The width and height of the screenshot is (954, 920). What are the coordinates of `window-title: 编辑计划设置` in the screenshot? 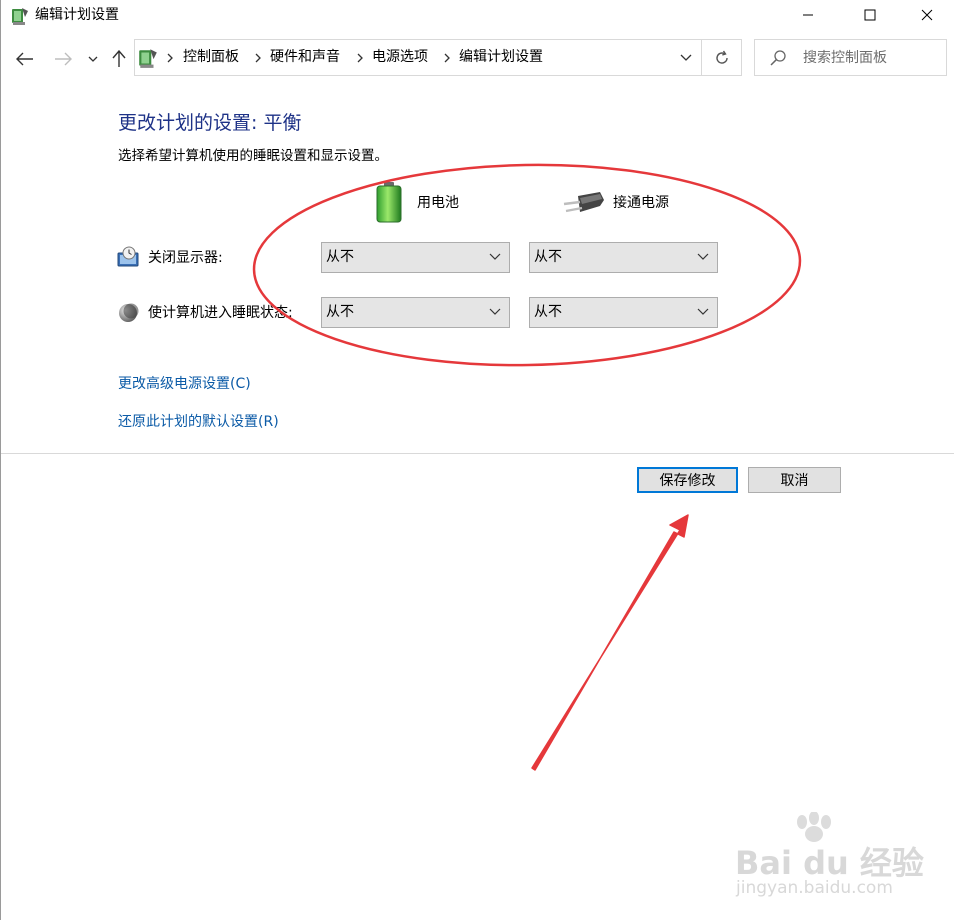 It's located at (77, 15).